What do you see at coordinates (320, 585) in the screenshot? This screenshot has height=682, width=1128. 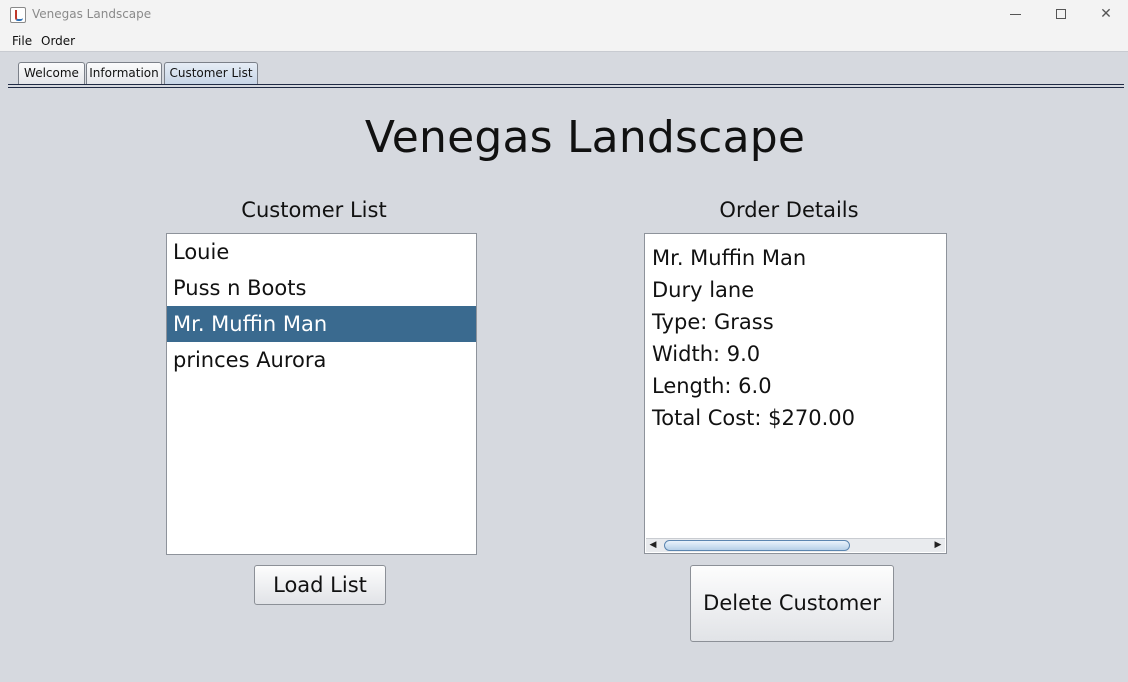 I see `load-list-button: Load List` at bounding box center [320, 585].